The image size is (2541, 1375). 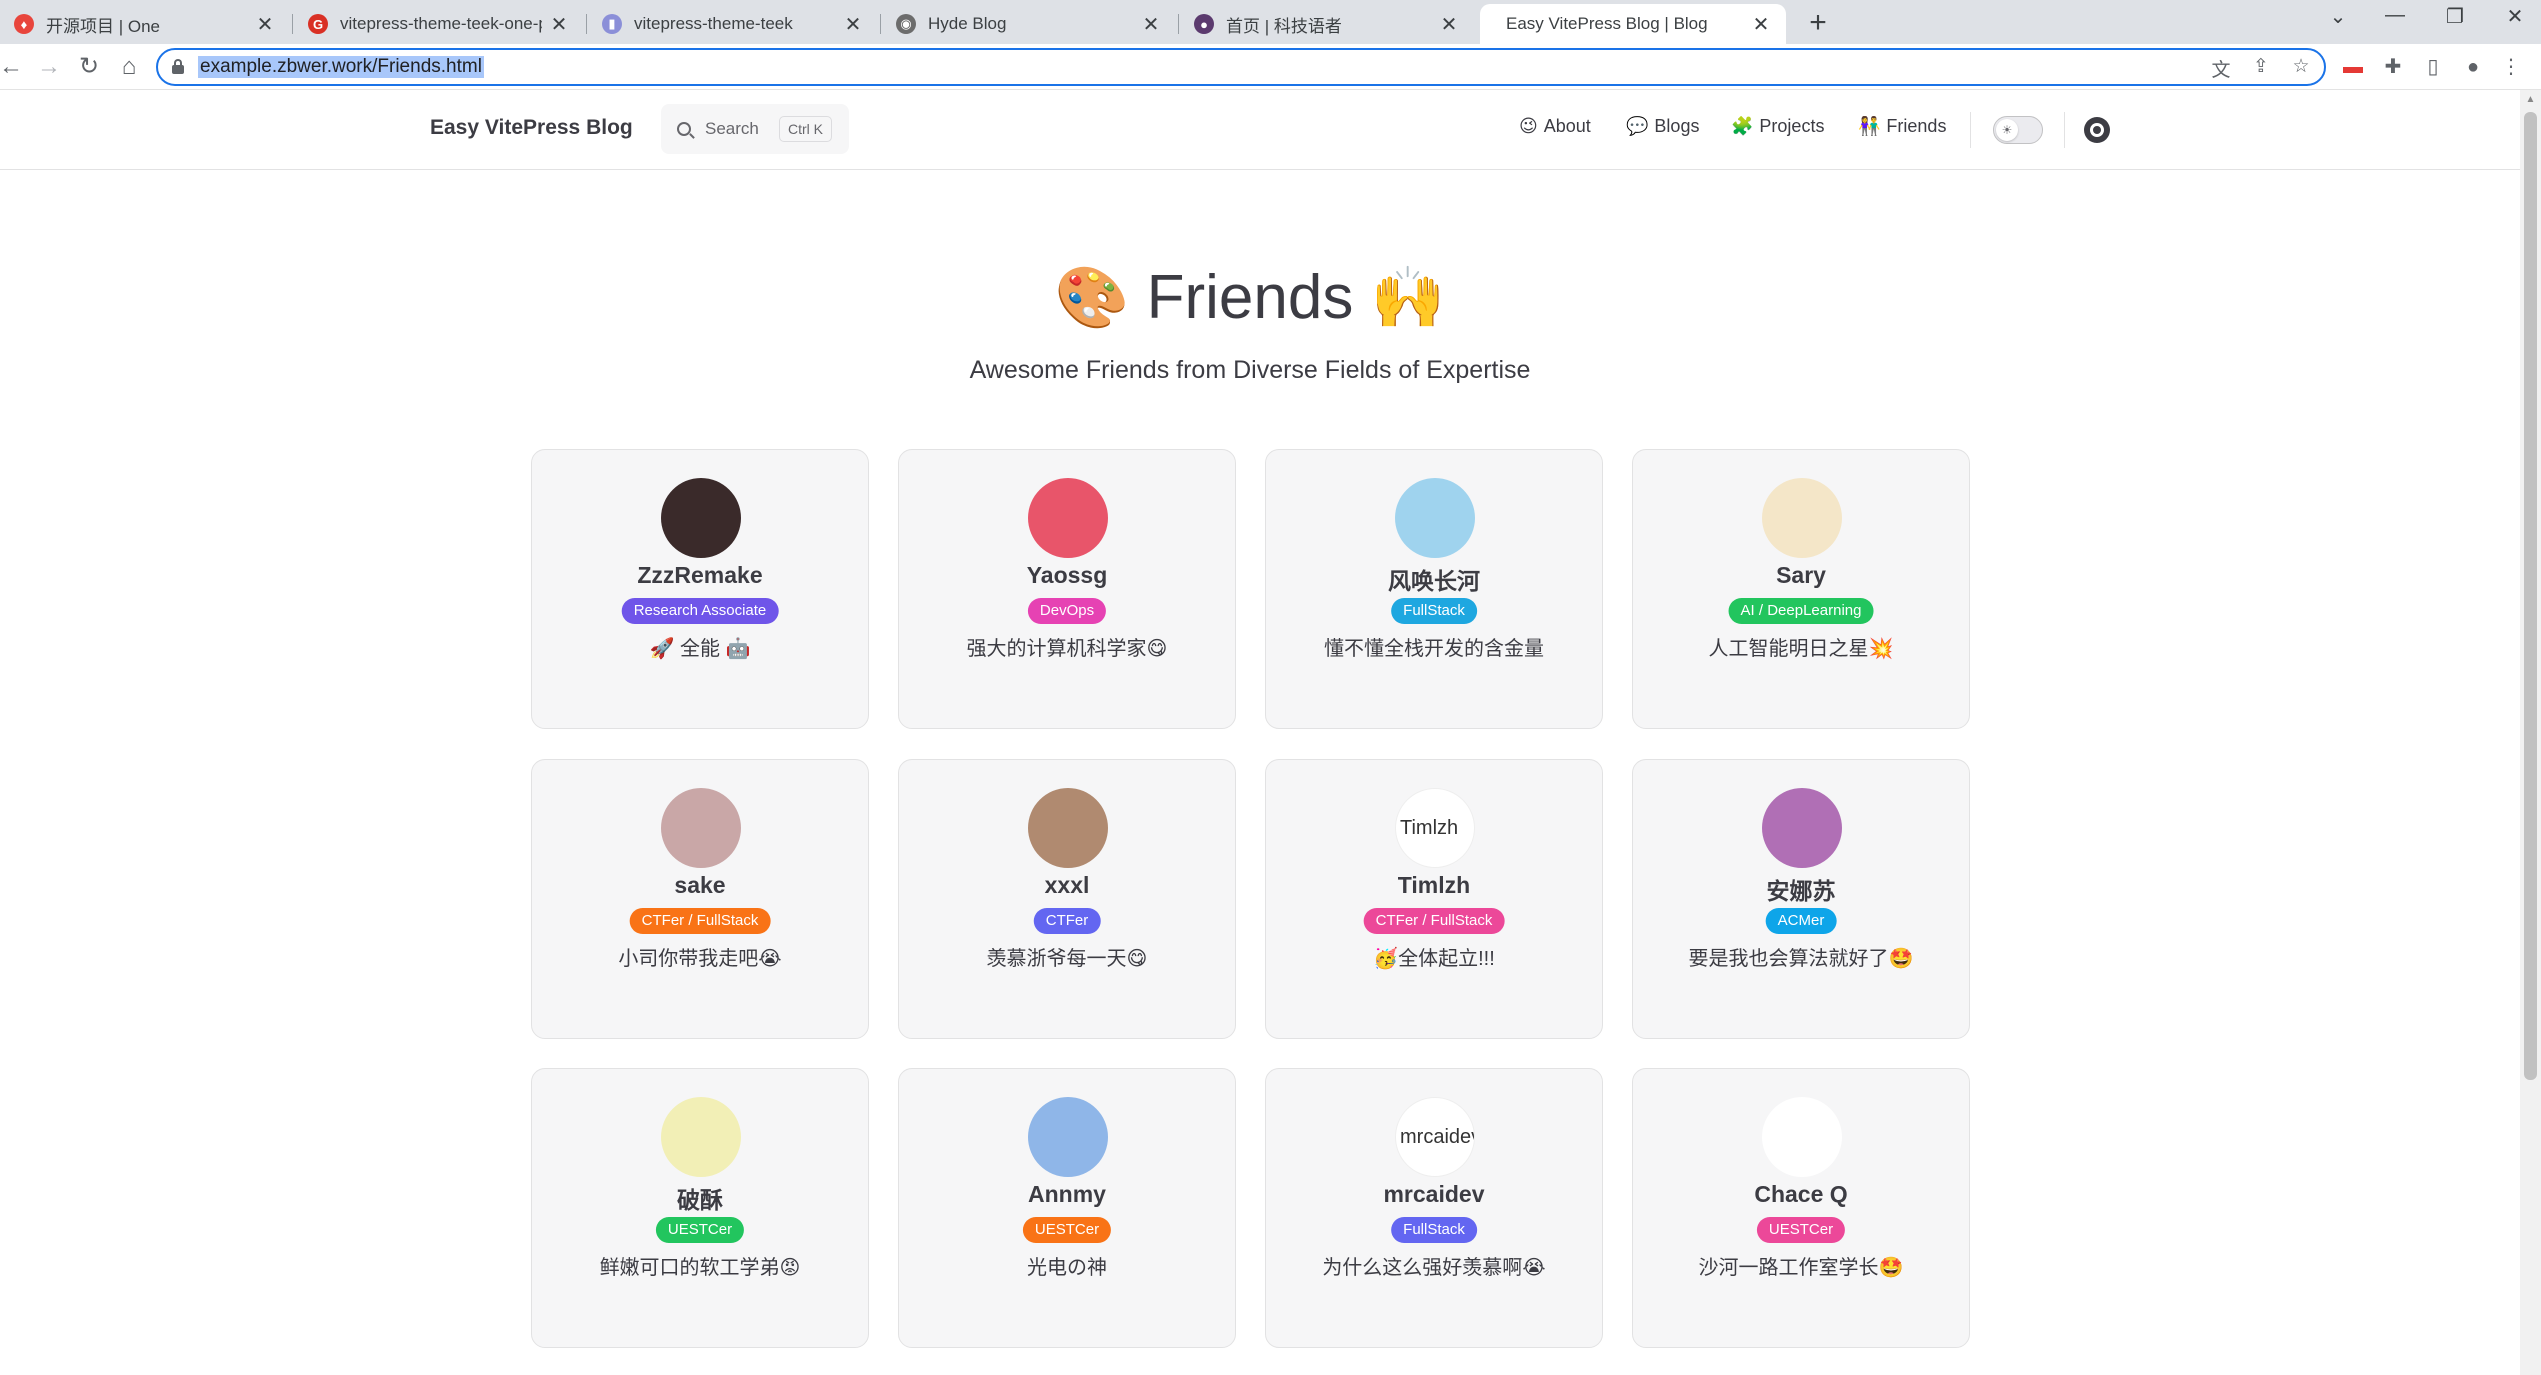 I want to click on extensions-puzzle-icon: ✚, so click(x=2393, y=67).